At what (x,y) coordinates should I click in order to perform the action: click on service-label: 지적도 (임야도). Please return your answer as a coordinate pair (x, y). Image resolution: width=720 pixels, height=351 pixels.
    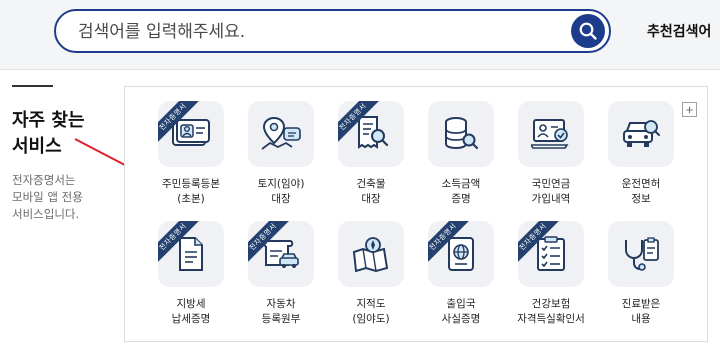
    Looking at the image, I should click on (371, 312).